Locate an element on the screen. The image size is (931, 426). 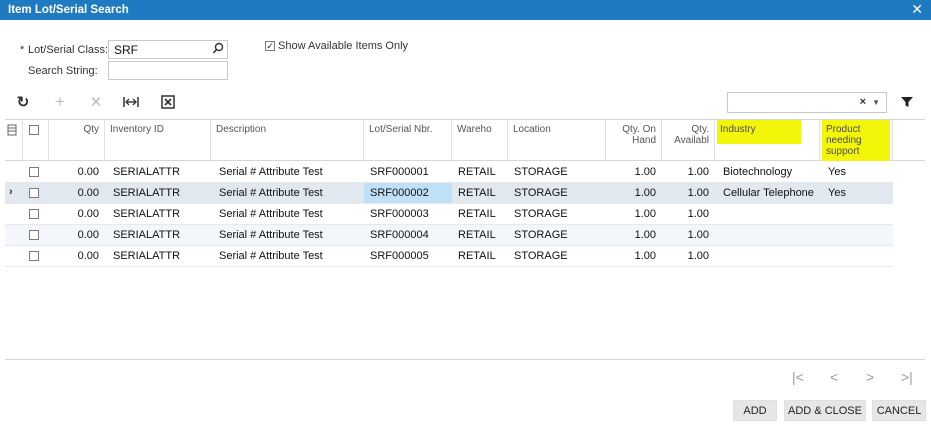
col-industry: Industry is located at coordinates (767, 140).